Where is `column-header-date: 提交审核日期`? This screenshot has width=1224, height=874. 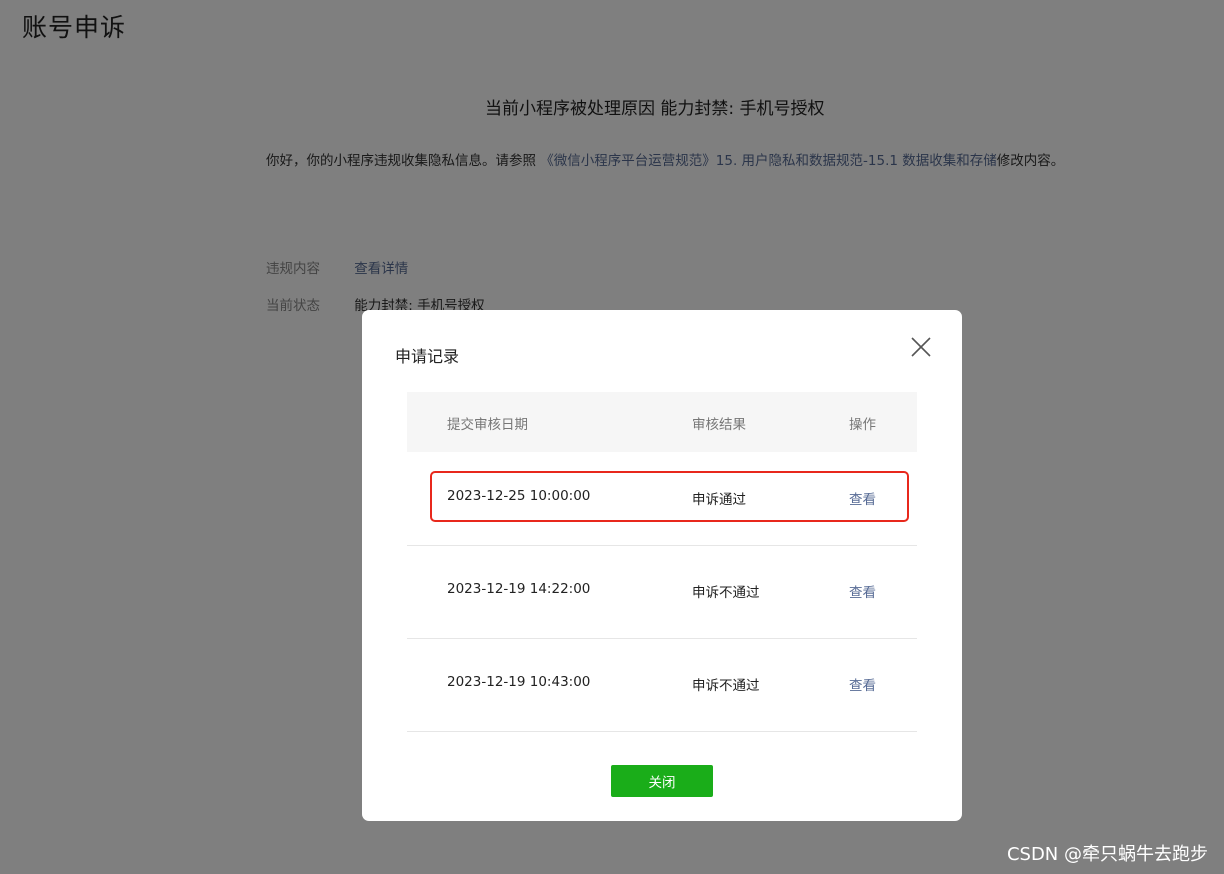 column-header-date: 提交审核日期 is located at coordinates (487, 425).